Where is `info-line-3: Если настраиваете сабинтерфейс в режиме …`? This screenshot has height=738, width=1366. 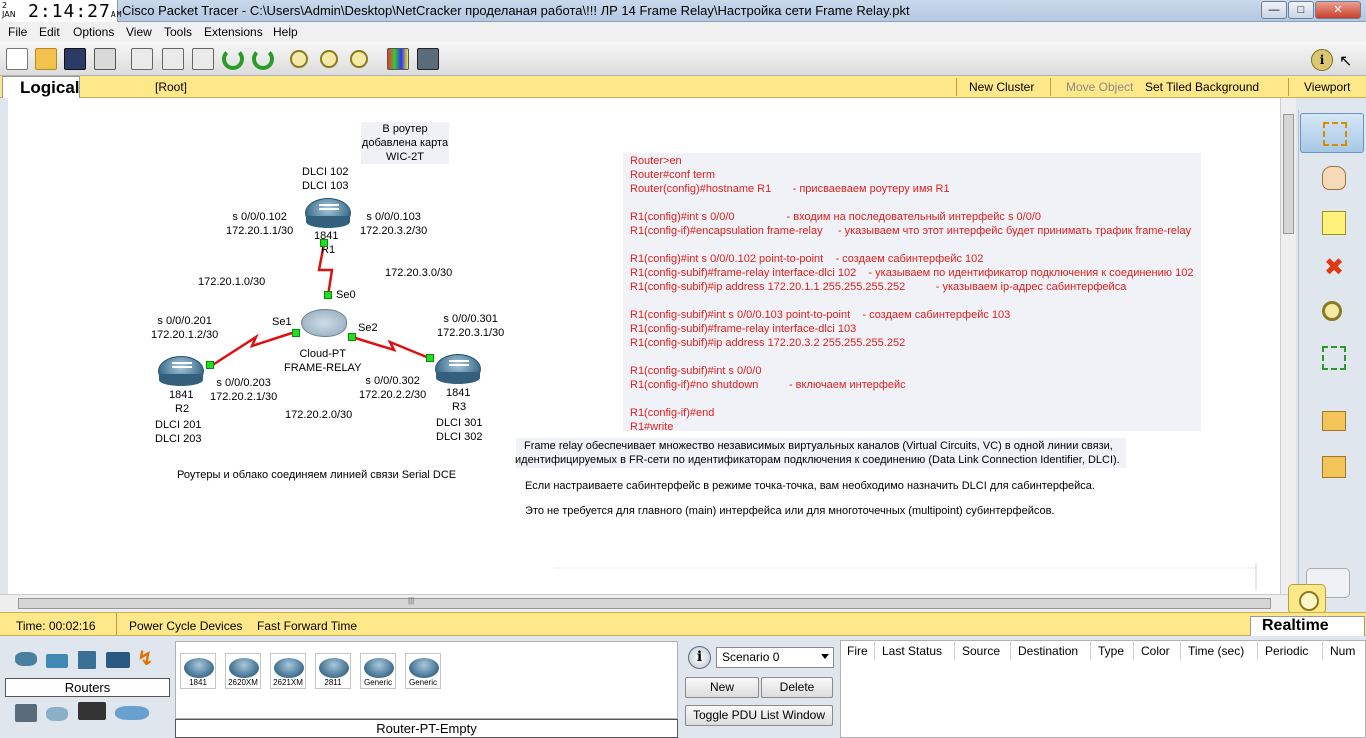 info-line-3: Если настраиваете сабинтерфейс в режиме … is located at coordinates (810, 486).